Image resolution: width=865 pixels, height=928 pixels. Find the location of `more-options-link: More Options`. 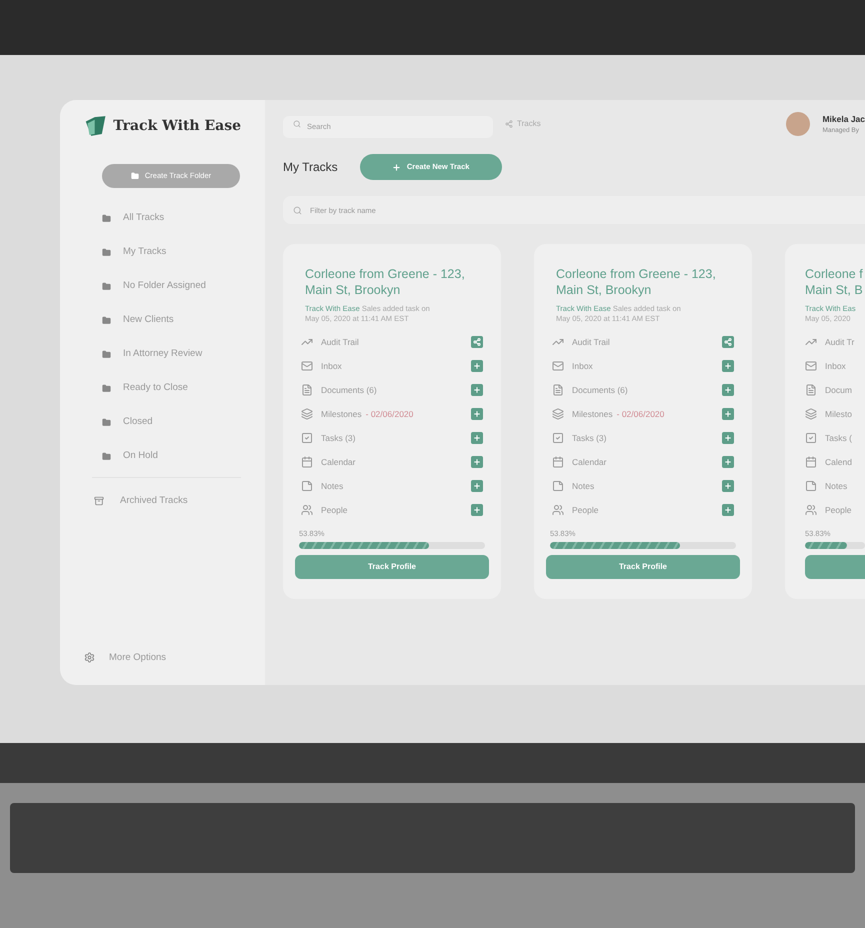

more-options-link: More Options is located at coordinates (137, 657).